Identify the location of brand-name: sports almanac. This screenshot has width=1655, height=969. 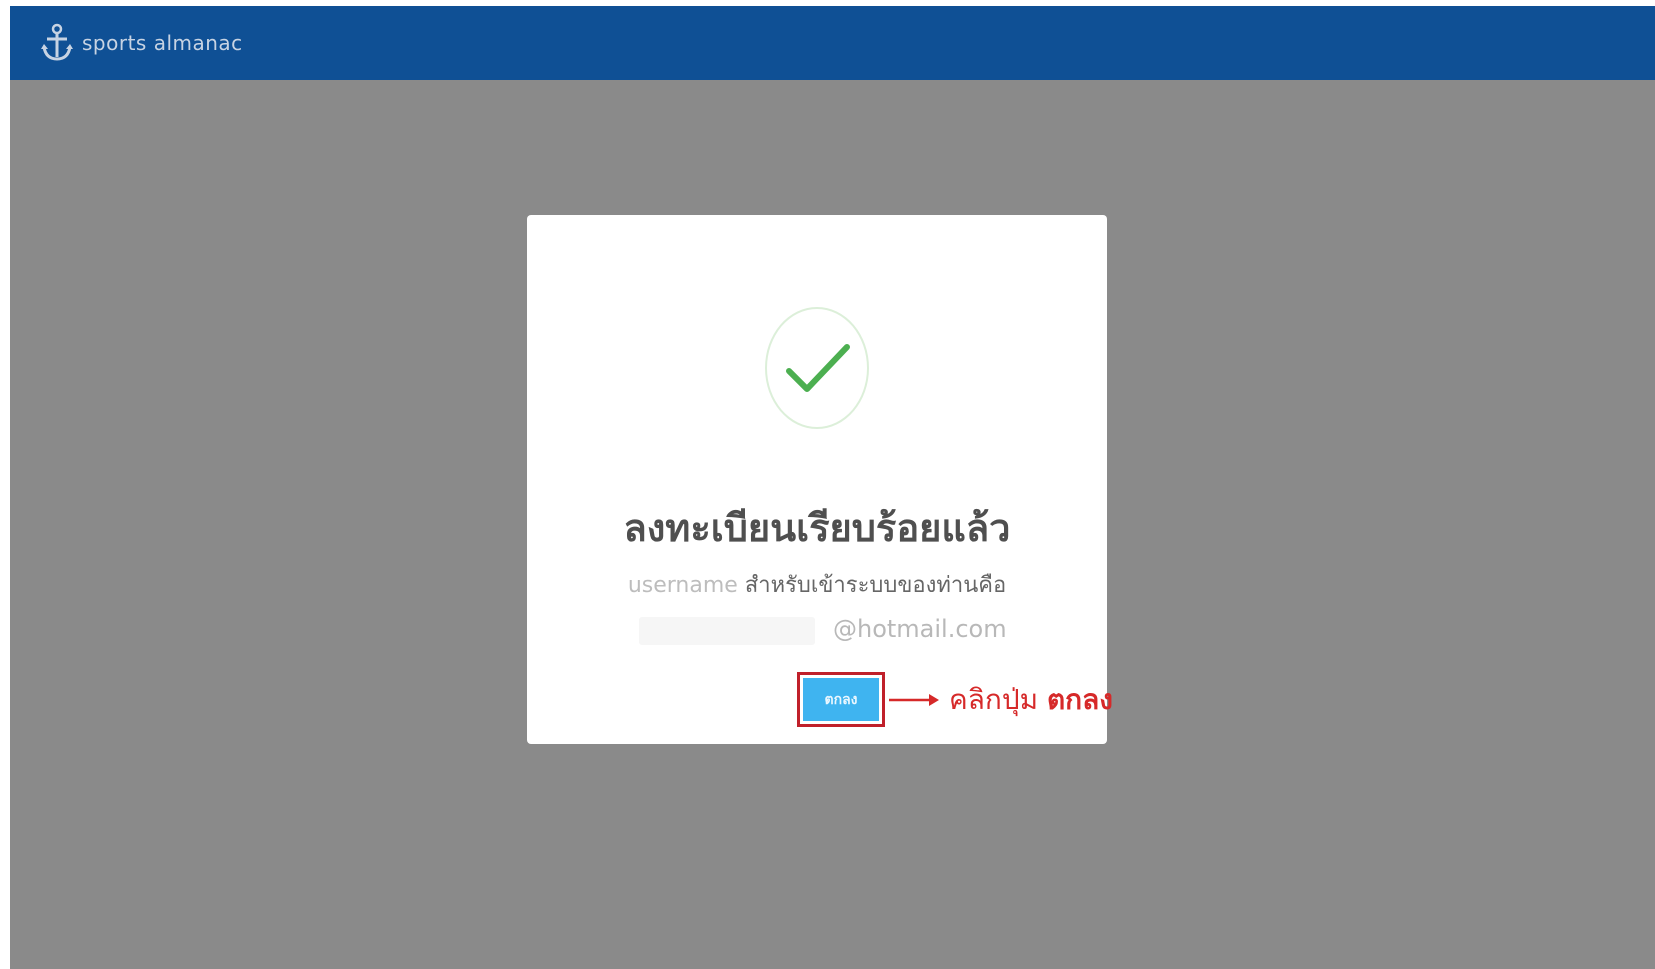
(162, 43).